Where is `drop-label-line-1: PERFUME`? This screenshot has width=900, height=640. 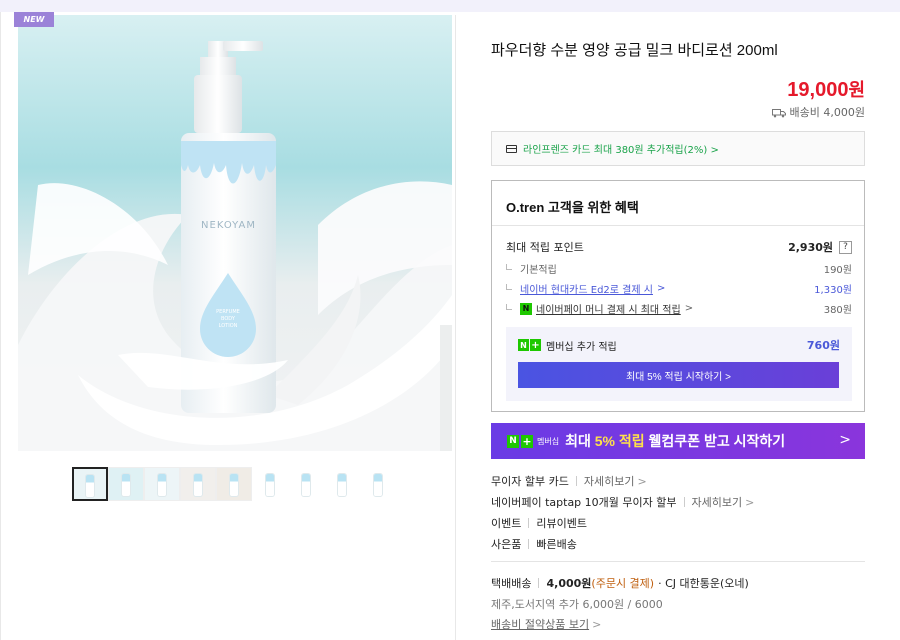
drop-label-line-1: PERFUME is located at coordinates (228, 312).